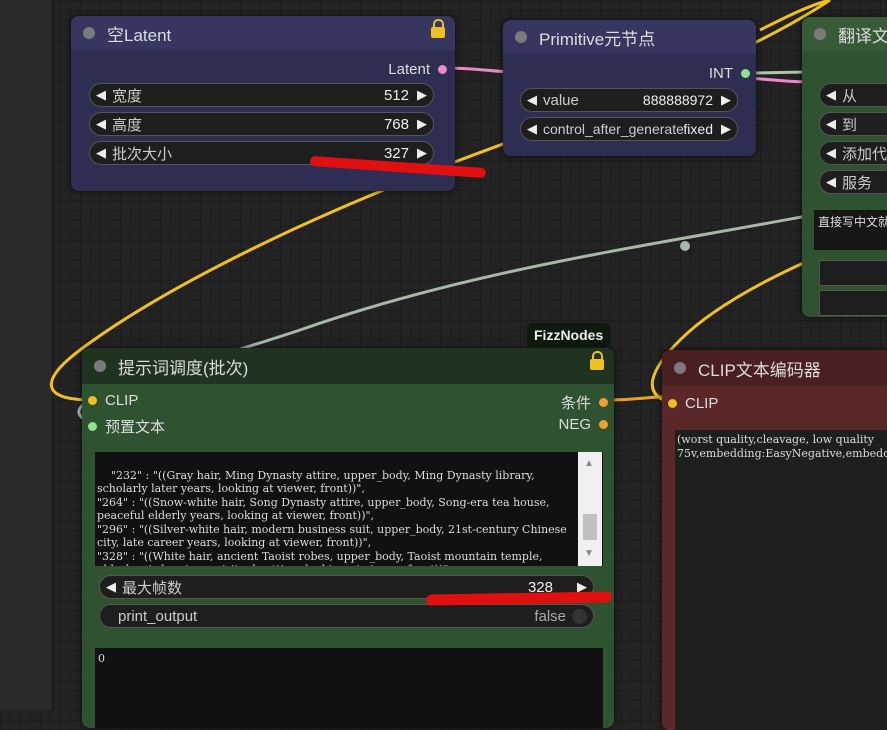 The height and width of the screenshot is (730, 887). Describe the element at coordinates (26, 355) in the screenshot. I see `canvas-left-panel` at that location.